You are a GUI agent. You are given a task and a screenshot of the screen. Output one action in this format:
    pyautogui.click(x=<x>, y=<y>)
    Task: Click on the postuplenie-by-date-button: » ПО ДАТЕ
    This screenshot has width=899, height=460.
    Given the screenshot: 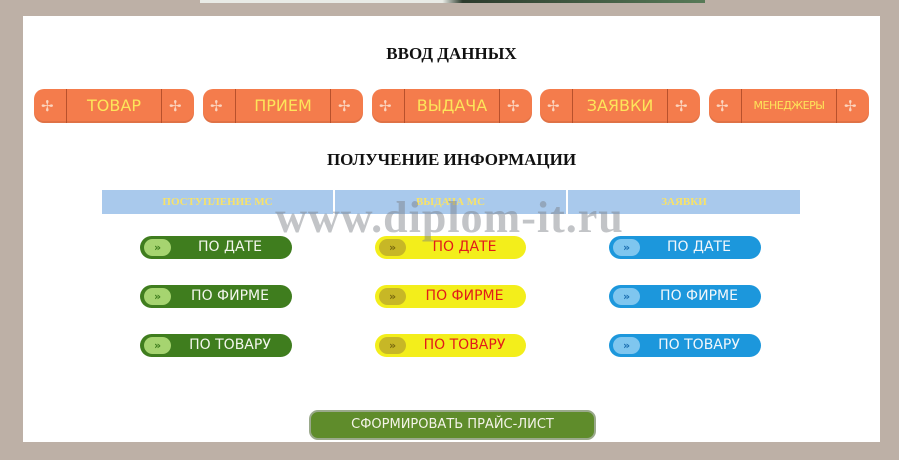 What is the action you would take?
    pyautogui.click(x=216, y=247)
    